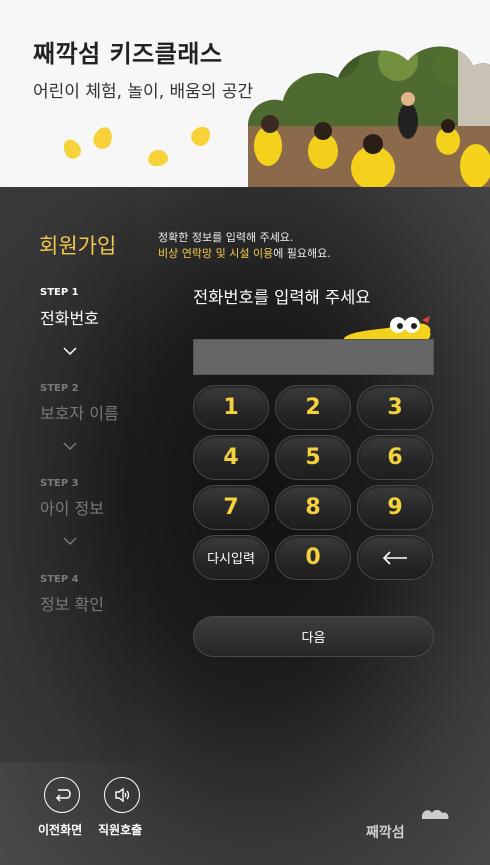  What do you see at coordinates (385, 832) in the screenshot?
I see `svg-text: 째깍섬` at bounding box center [385, 832].